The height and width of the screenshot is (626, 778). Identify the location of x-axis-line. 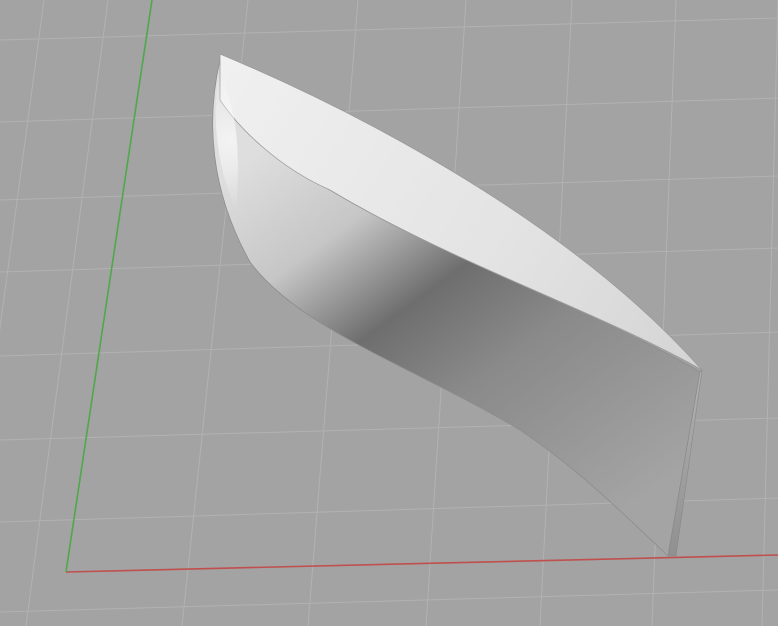
(421, 563).